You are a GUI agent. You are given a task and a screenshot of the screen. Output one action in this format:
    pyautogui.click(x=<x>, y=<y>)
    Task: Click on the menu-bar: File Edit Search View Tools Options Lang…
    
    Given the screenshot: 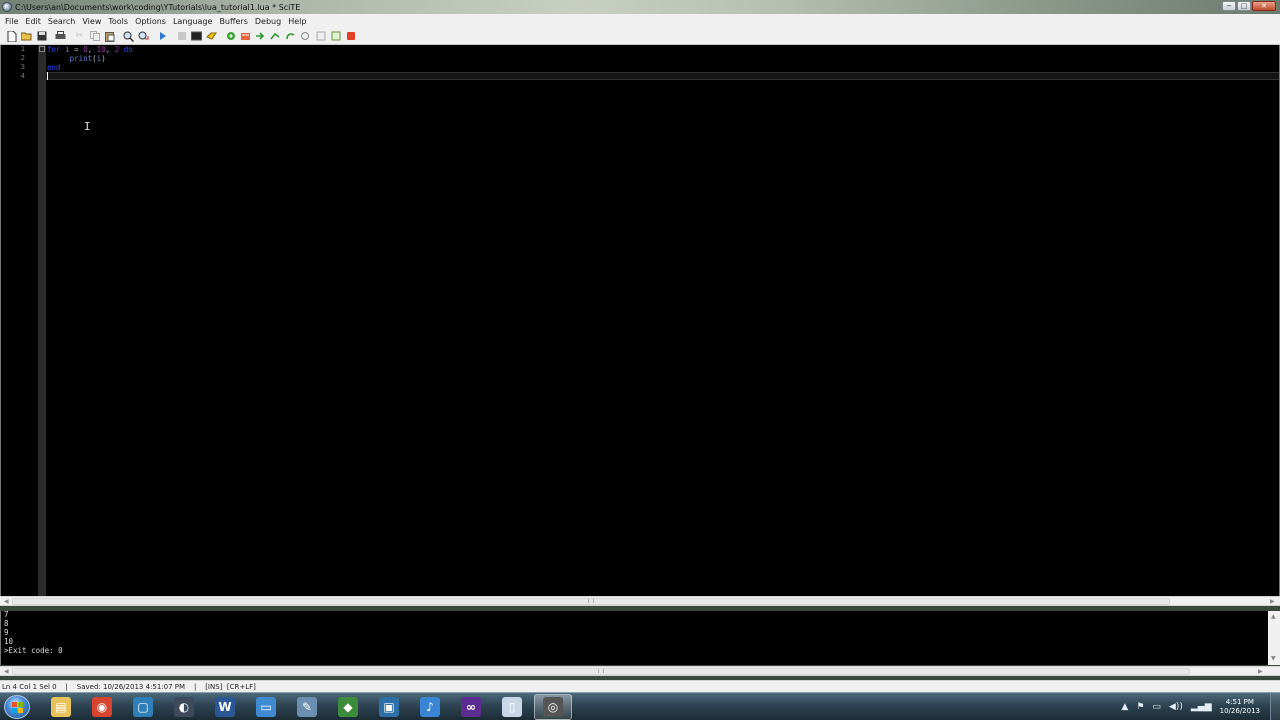 What is the action you would take?
    pyautogui.click(x=640, y=21)
    